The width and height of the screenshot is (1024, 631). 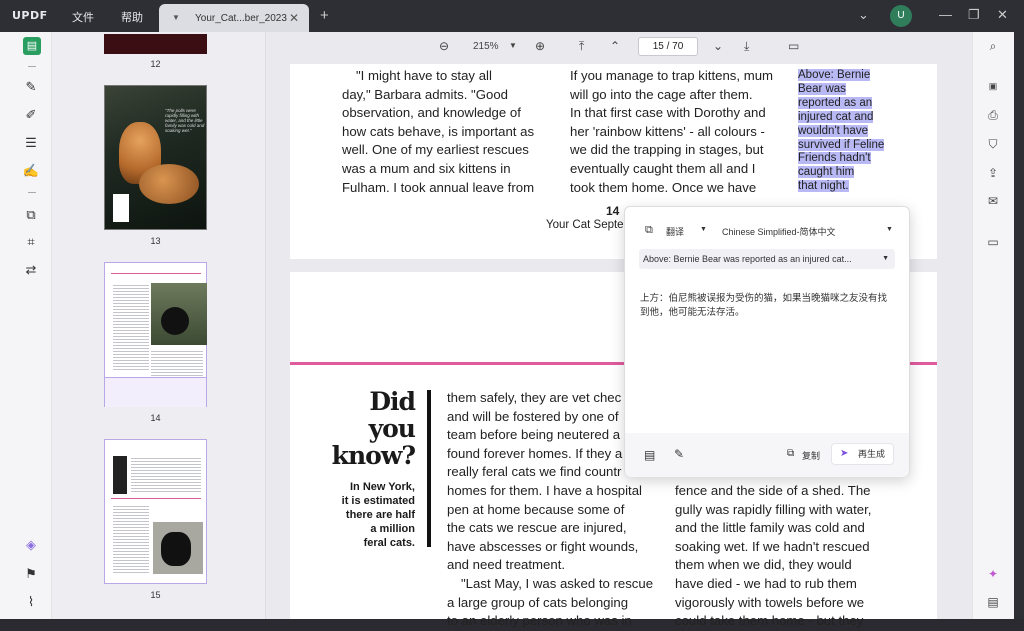 I want to click on organize-pages-icon: ⧉, so click(x=31, y=215).